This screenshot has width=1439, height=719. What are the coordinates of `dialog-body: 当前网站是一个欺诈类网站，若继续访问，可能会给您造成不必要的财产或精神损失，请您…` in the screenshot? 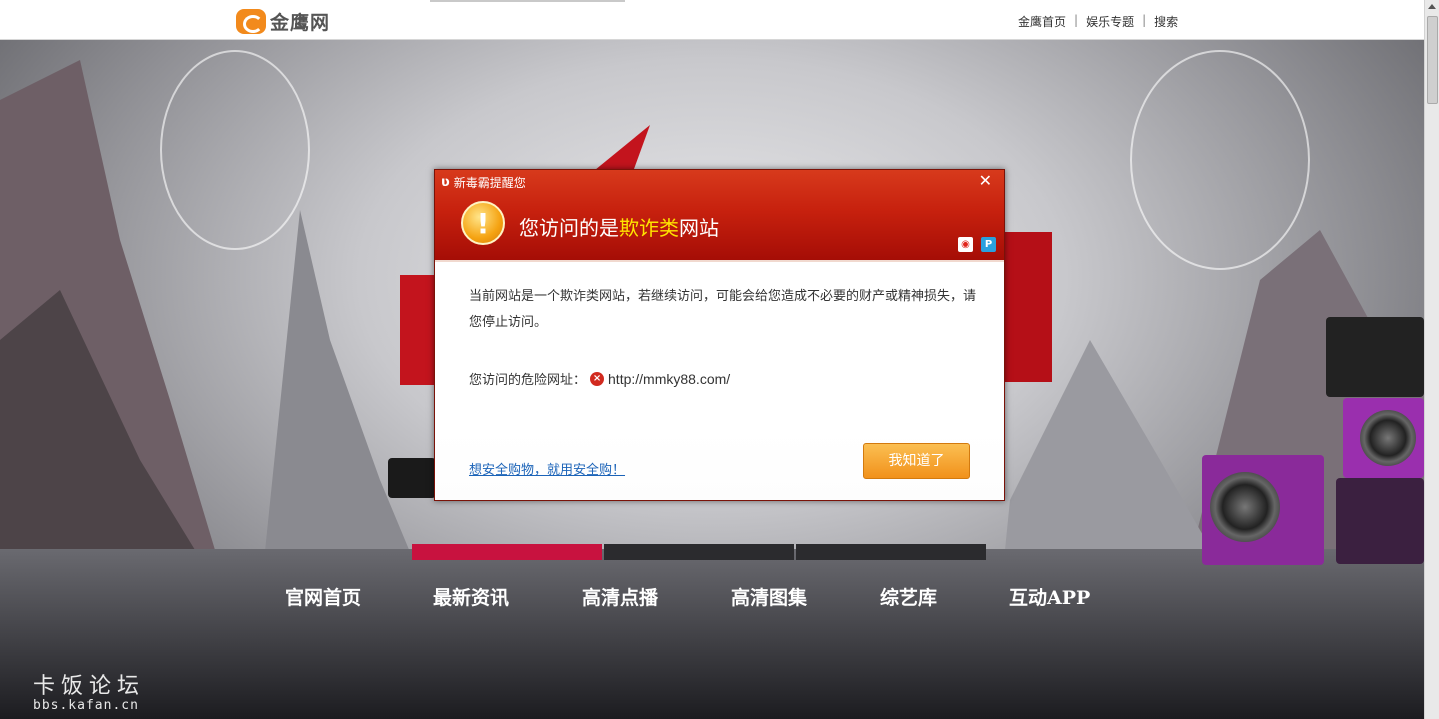 It's located at (719, 381).